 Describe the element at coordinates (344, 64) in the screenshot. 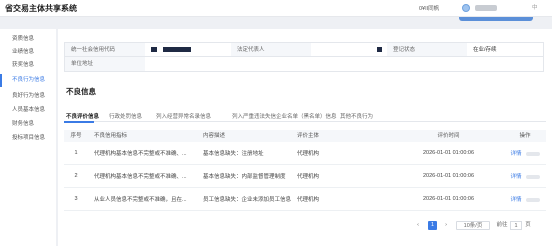

I see `address-value` at that location.